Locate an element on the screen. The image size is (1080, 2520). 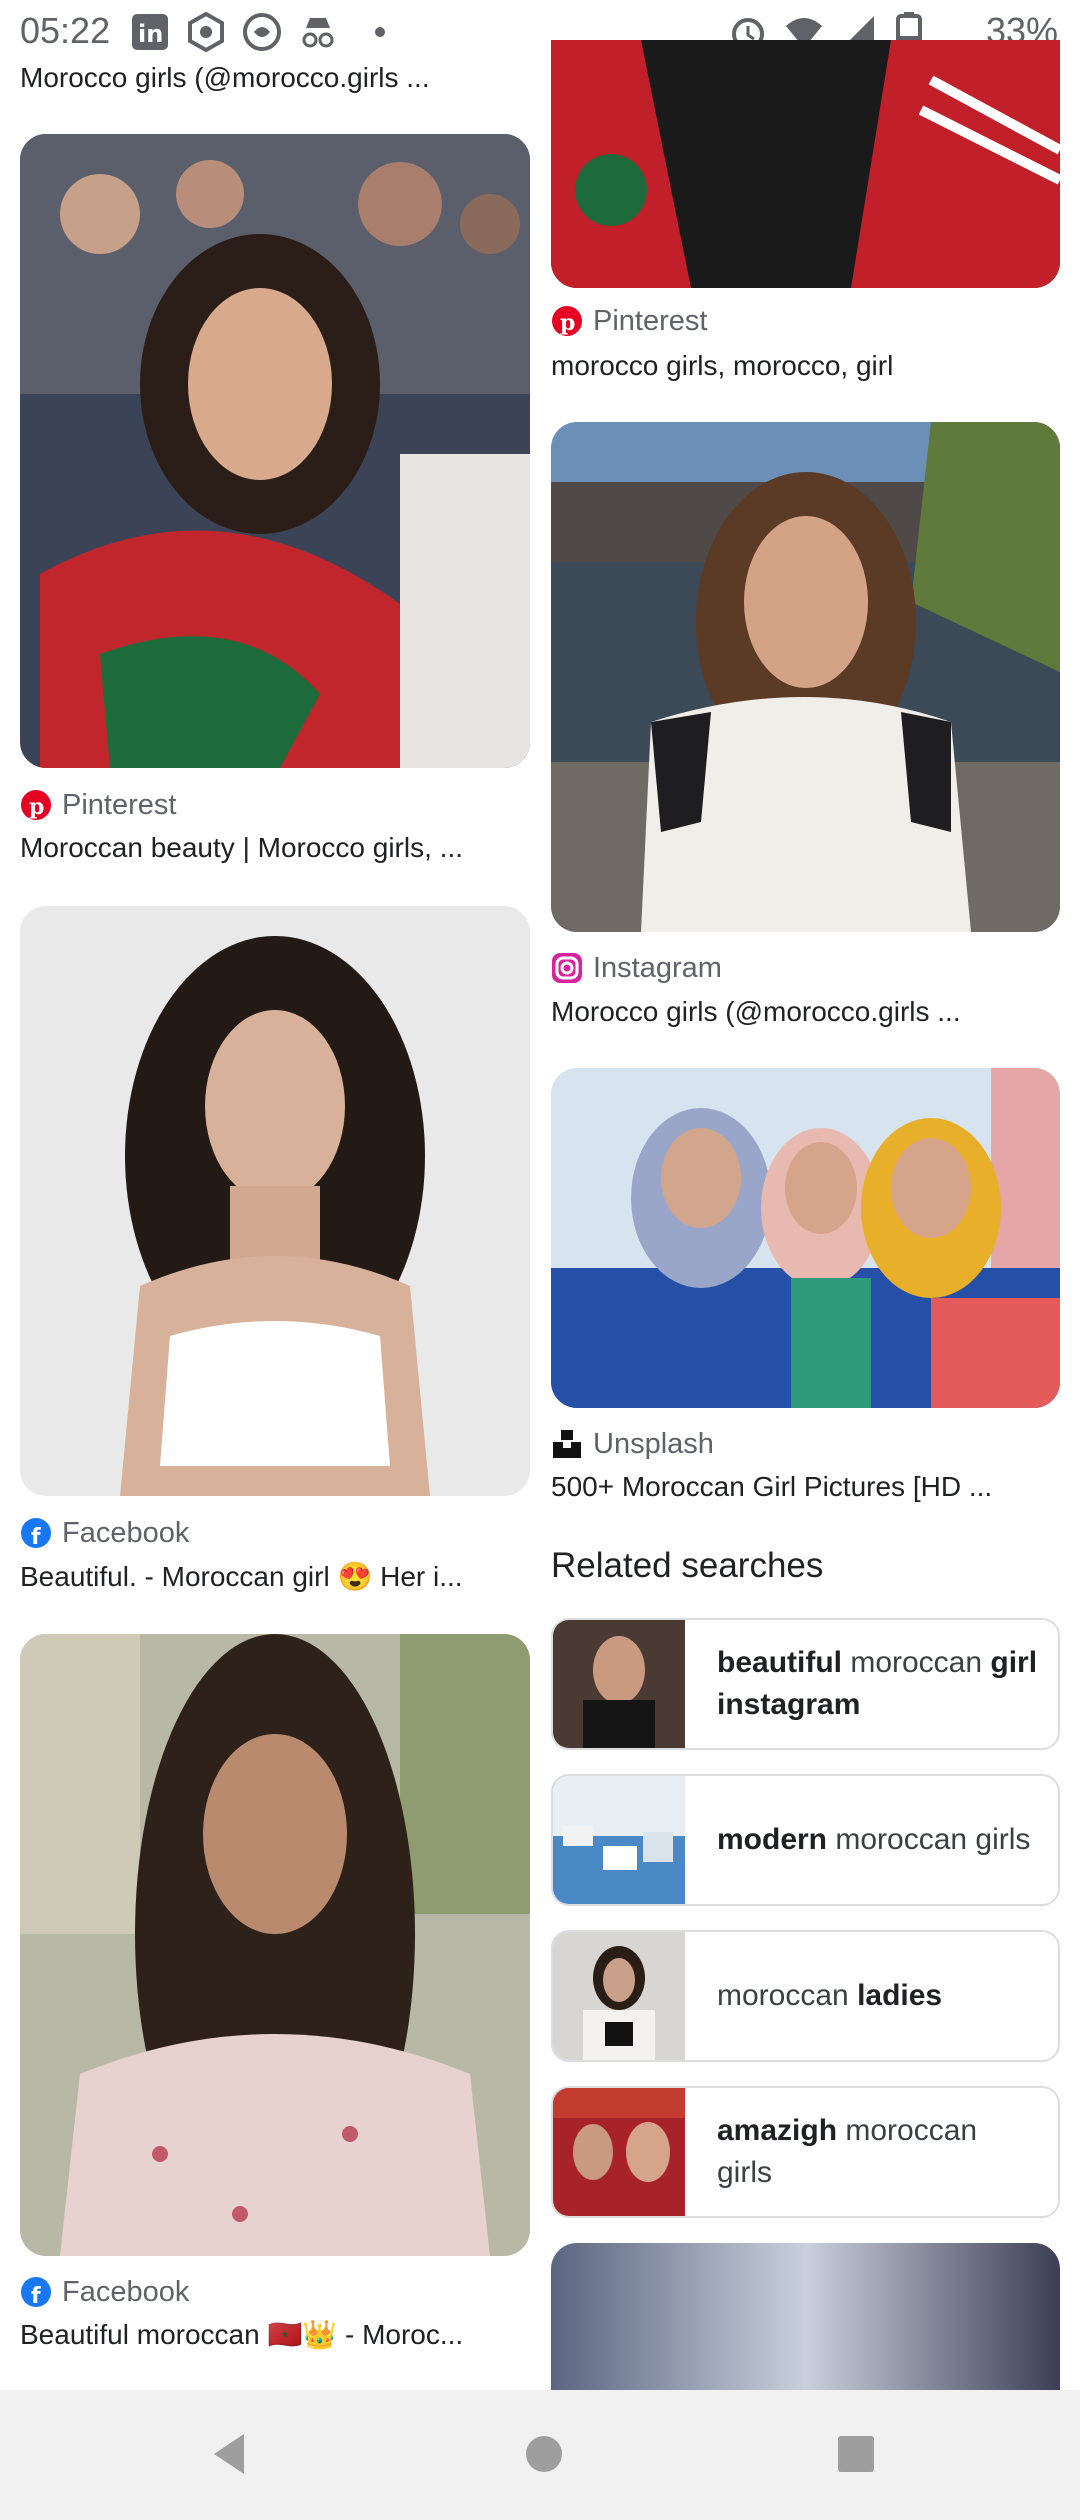
related-search-item: beautiful moroccan girl instagram is located at coordinates (805, 1684).